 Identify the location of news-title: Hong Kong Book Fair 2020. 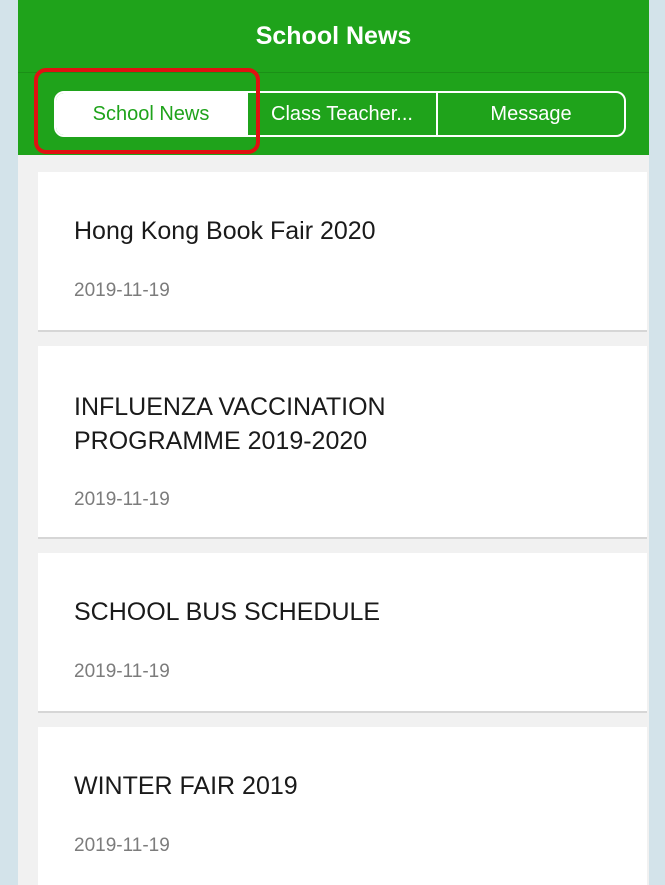
(225, 231).